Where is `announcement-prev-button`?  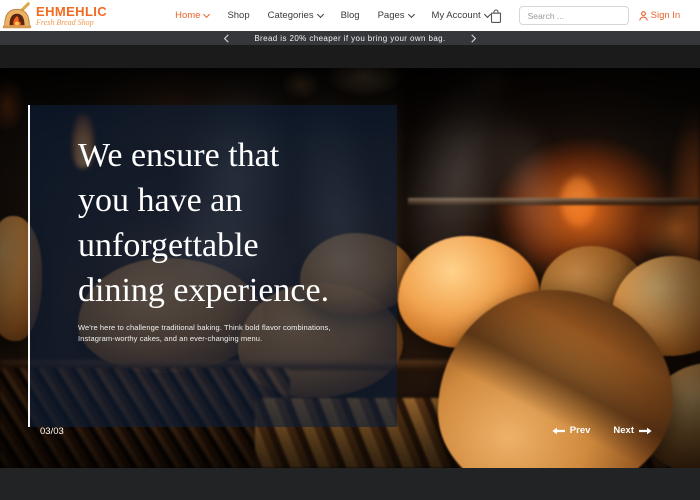
announcement-prev-button is located at coordinates (226, 38).